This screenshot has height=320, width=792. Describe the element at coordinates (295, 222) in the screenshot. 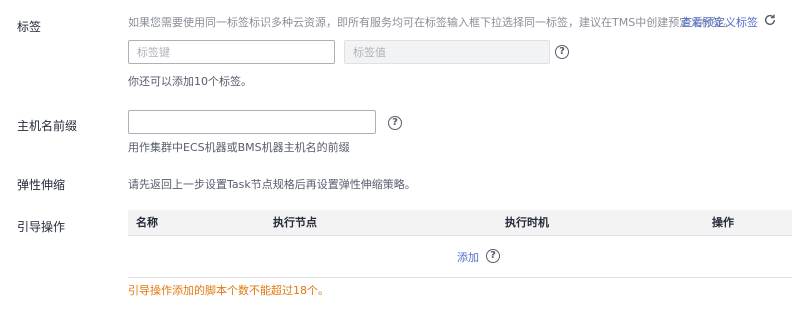

I see `column-header-node: 执行节点` at that location.